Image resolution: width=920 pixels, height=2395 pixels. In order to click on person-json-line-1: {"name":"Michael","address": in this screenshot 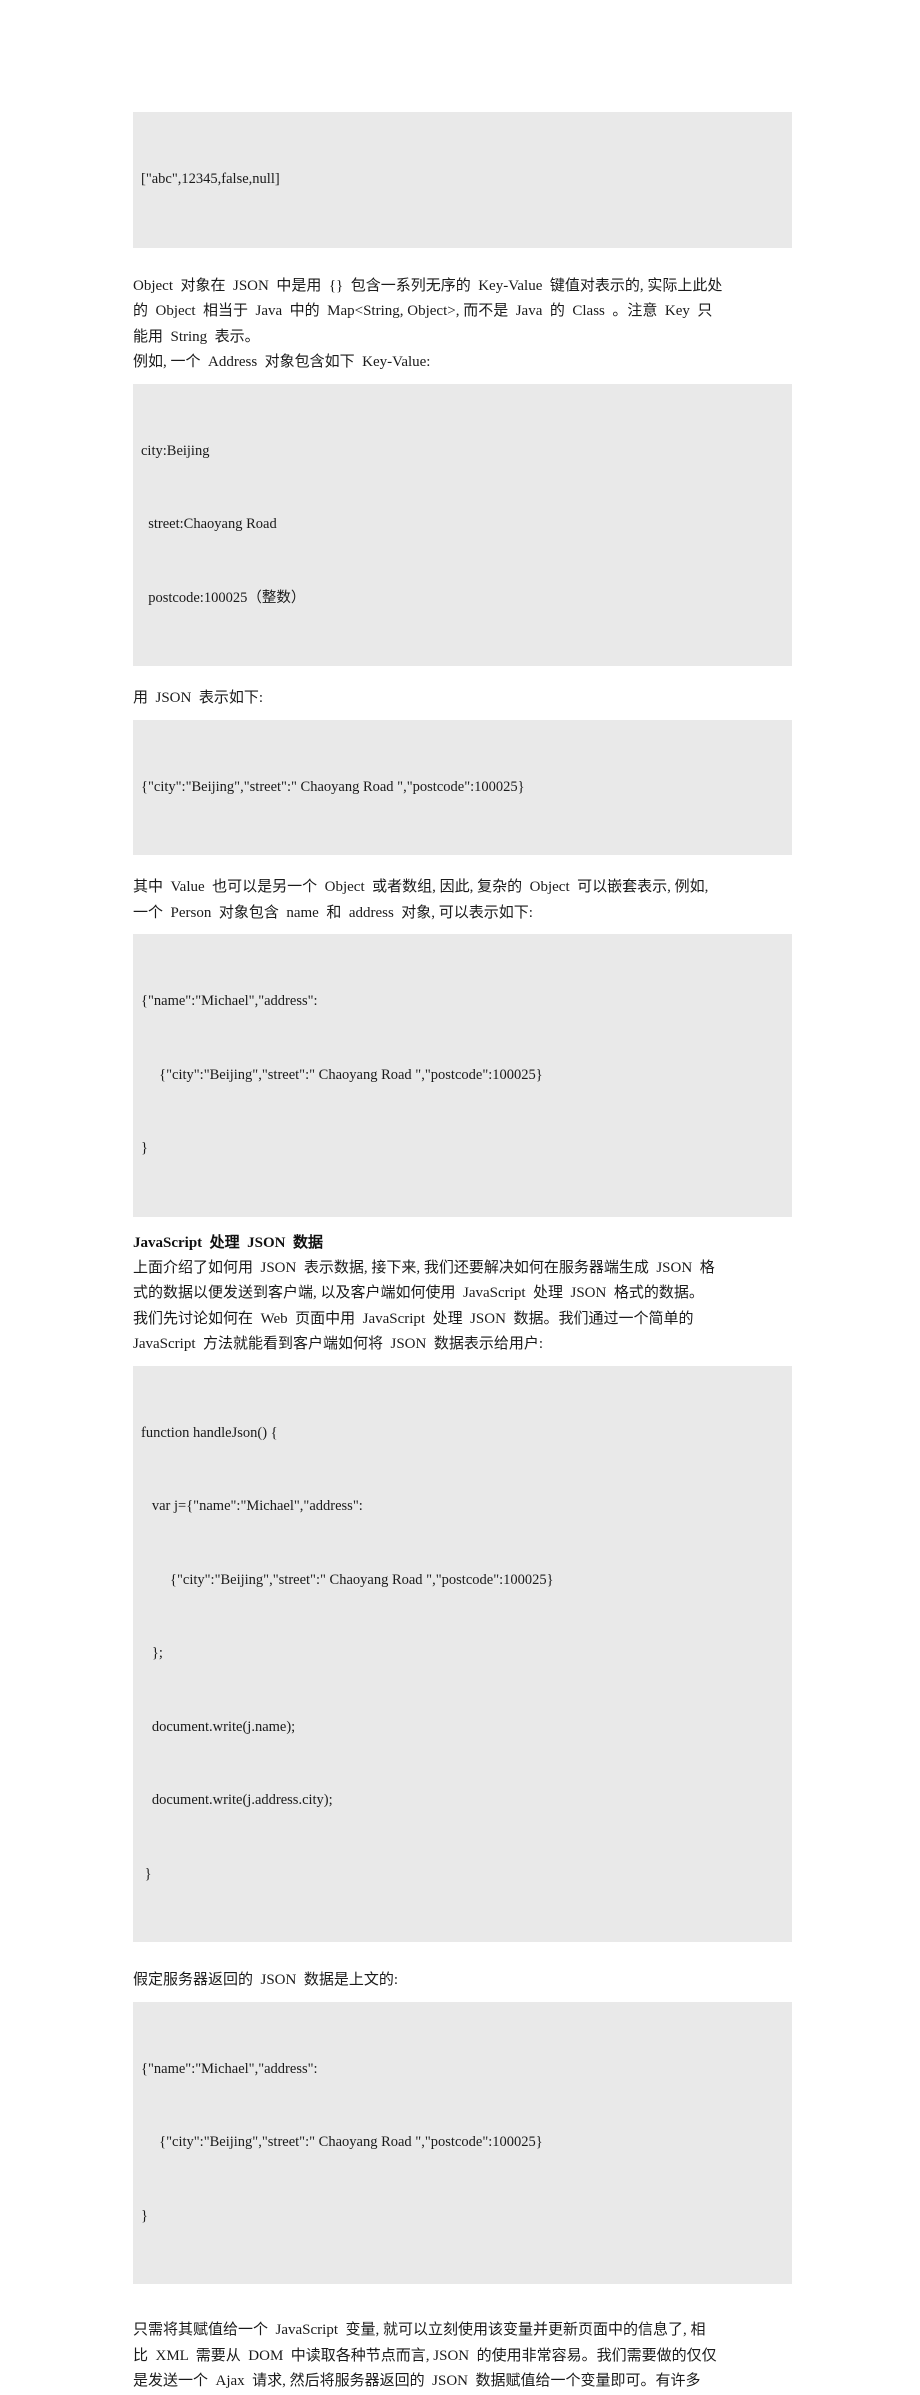, I will do `click(229, 1001)`.